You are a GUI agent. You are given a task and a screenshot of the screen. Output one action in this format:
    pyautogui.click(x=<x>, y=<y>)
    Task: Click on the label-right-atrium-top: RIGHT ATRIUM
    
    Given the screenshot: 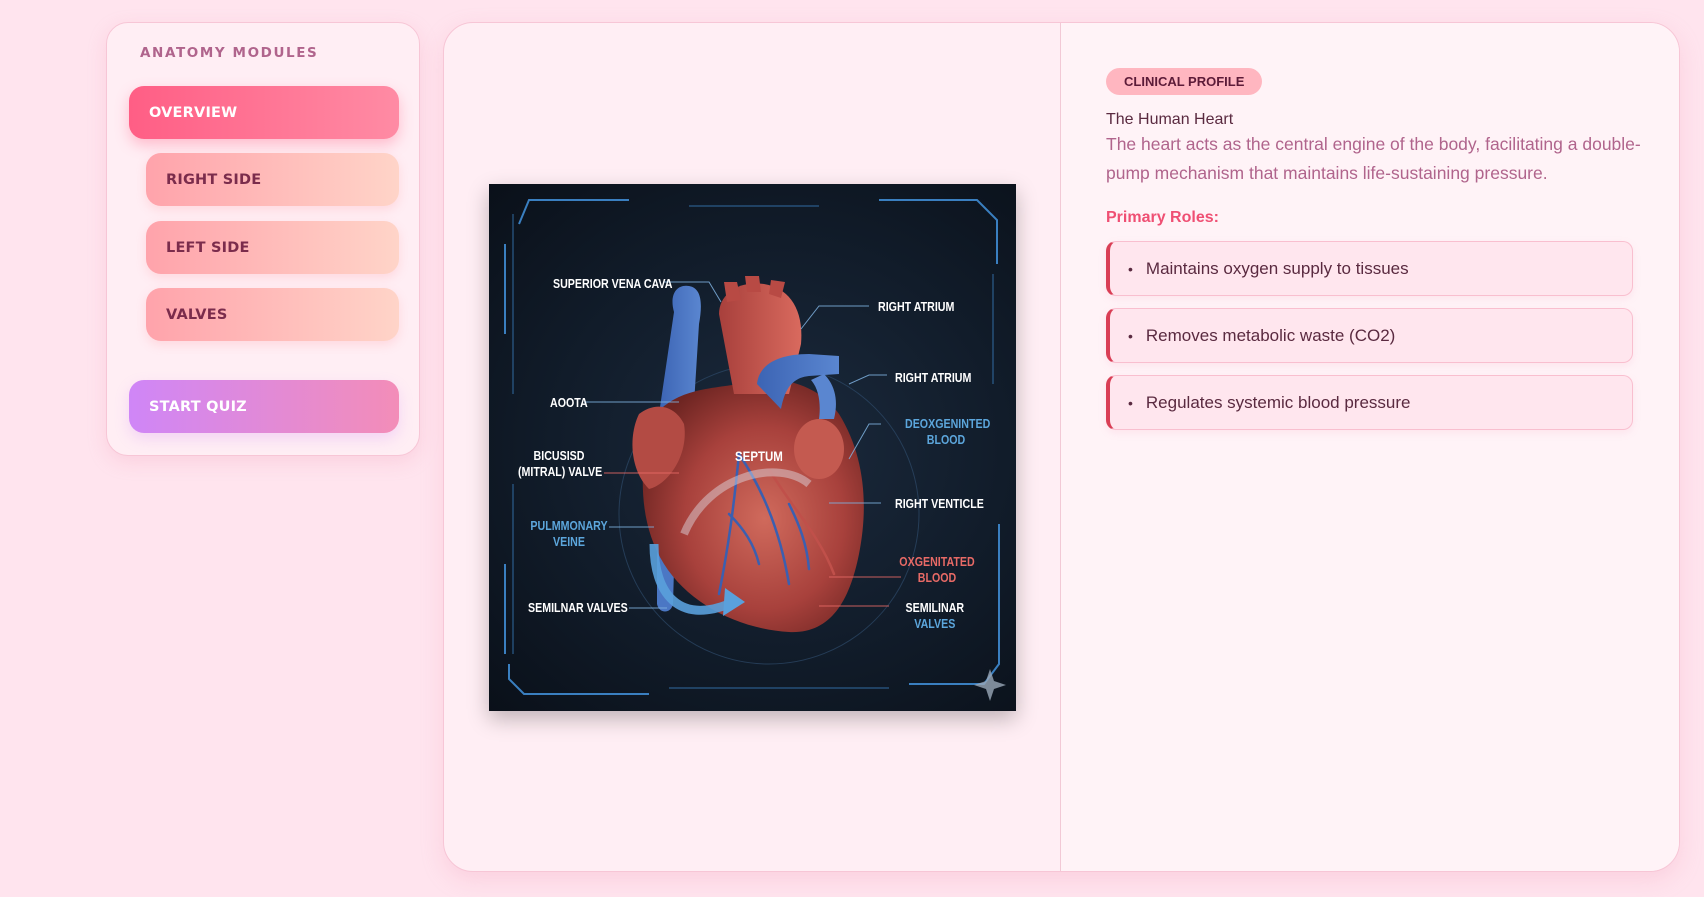 What is the action you would take?
    pyautogui.click(x=916, y=306)
    